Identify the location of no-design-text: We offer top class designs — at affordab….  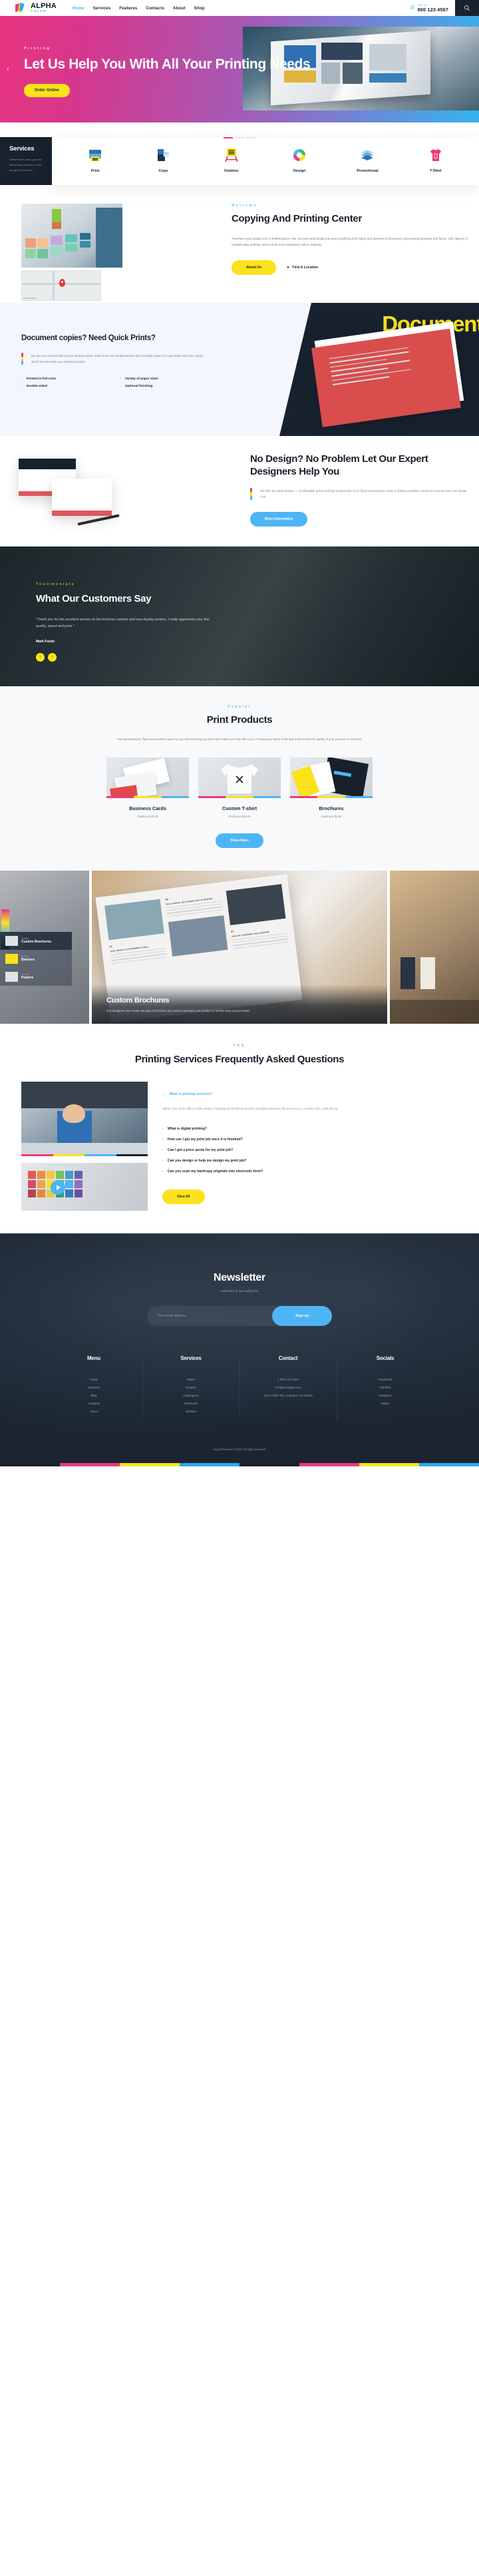
(363, 494).